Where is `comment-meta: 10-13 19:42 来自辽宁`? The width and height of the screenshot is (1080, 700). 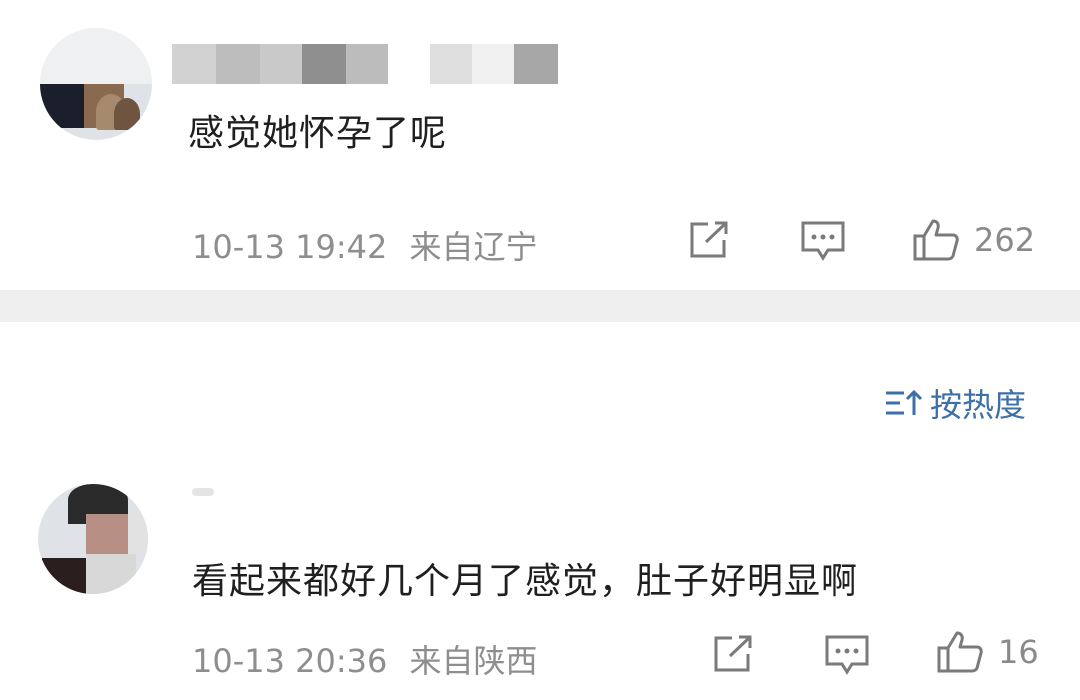 comment-meta: 10-13 19:42 来自辽宁 is located at coordinates (365, 245).